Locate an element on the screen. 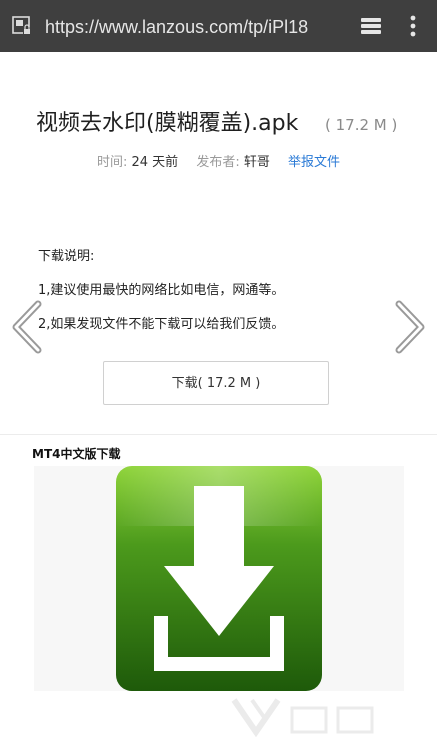 Image resolution: width=437 pixels, height=740 pixels. publisher-label: 发布者: is located at coordinates (218, 162).